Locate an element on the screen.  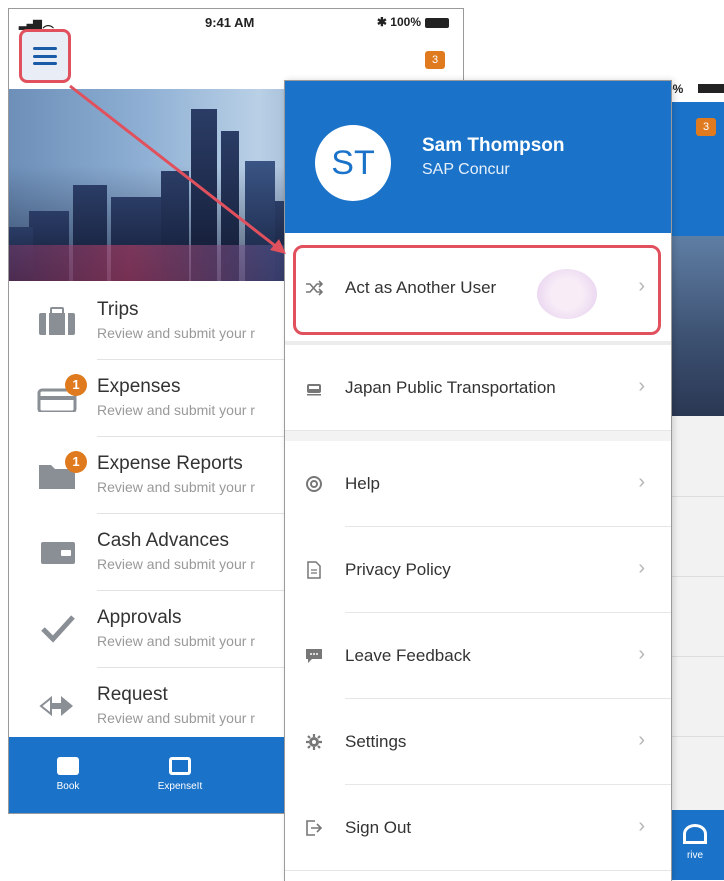
menu-item-label: Settings is located at coordinates (376, 741).